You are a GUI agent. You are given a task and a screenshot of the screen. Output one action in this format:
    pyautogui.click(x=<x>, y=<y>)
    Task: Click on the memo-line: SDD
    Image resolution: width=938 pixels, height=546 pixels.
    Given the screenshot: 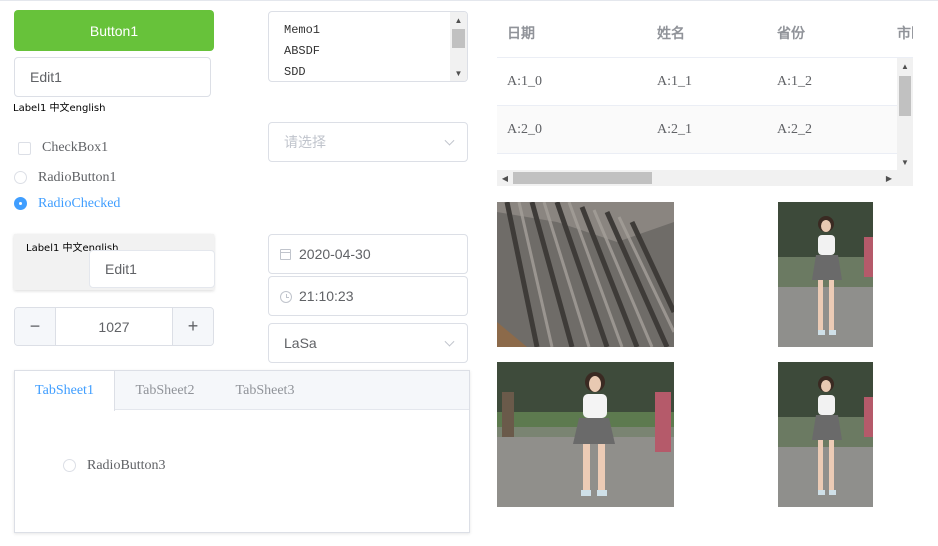 What is the action you would take?
    pyautogui.click(x=295, y=72)
    